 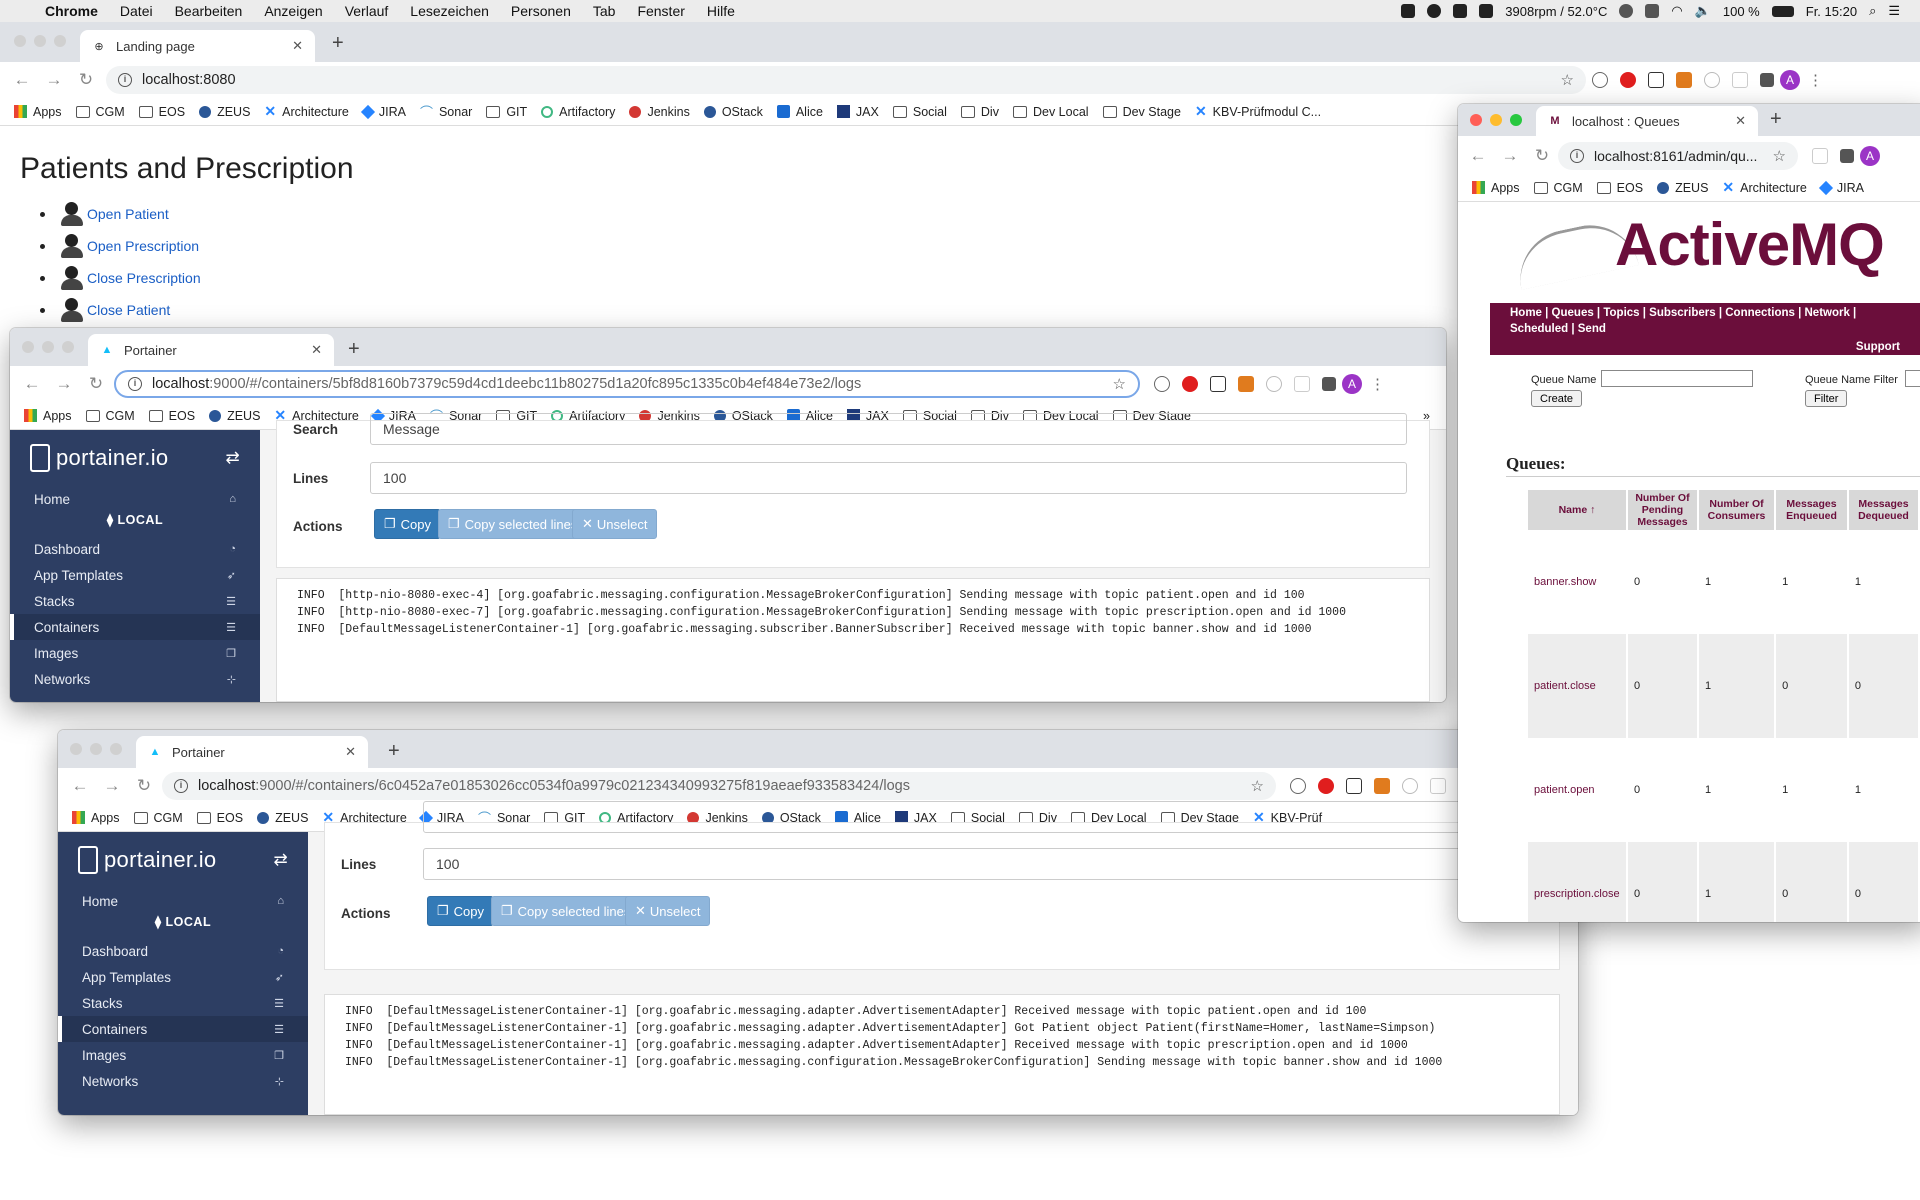 I want to click on battery-icon, so click(x=1782, y=11).